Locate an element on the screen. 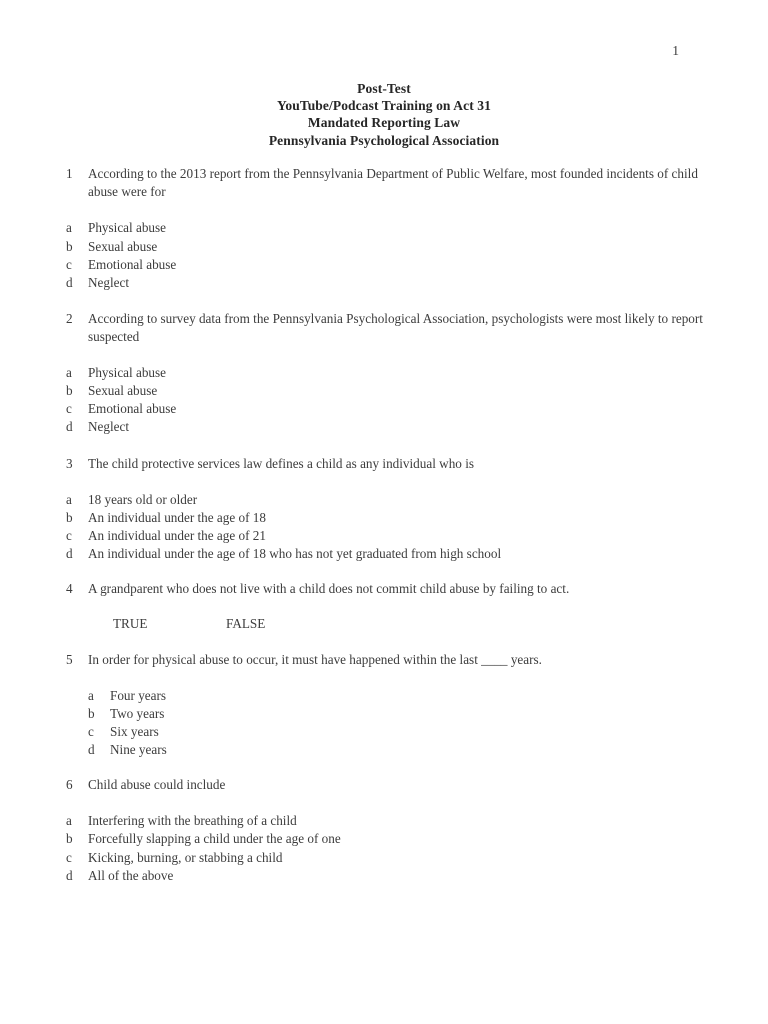 This screenshot has width=768, height=1024. title-line-3: Mandated Reporting Law is located at coordinates (384, 123).